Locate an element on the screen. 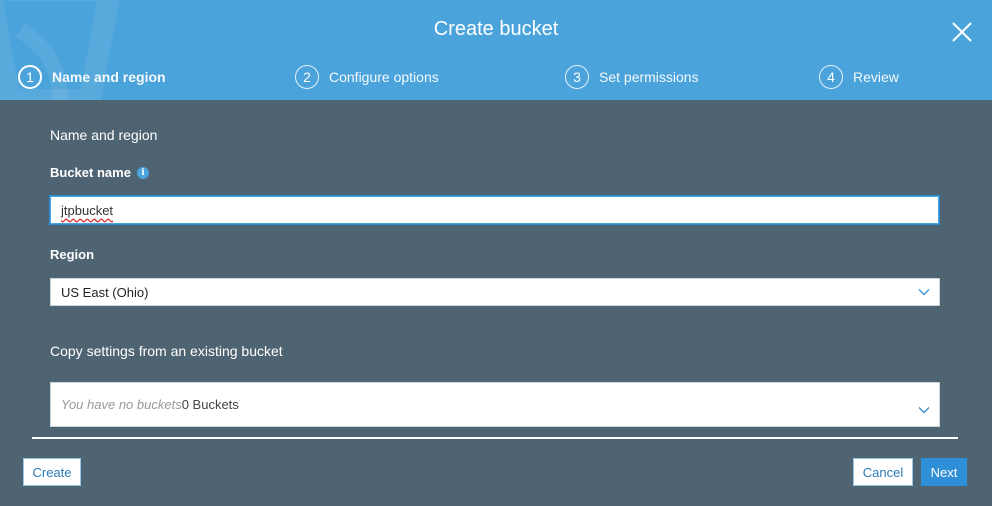 The image size is (992, 506). bucket-name-value: jtpbucket is located at coordinates (87, 210).